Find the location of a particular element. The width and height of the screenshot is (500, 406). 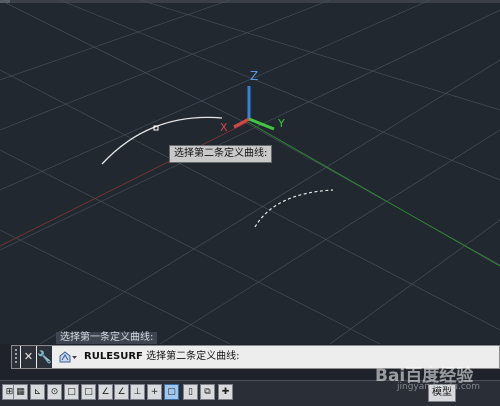

y-axis-label: Y is located at coordinates (281, 123).